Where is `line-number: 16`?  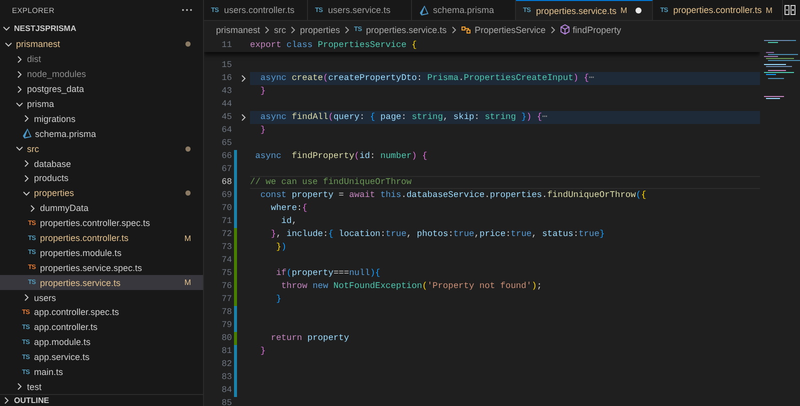 line-number: 16 is located at coordinates (226, 78).